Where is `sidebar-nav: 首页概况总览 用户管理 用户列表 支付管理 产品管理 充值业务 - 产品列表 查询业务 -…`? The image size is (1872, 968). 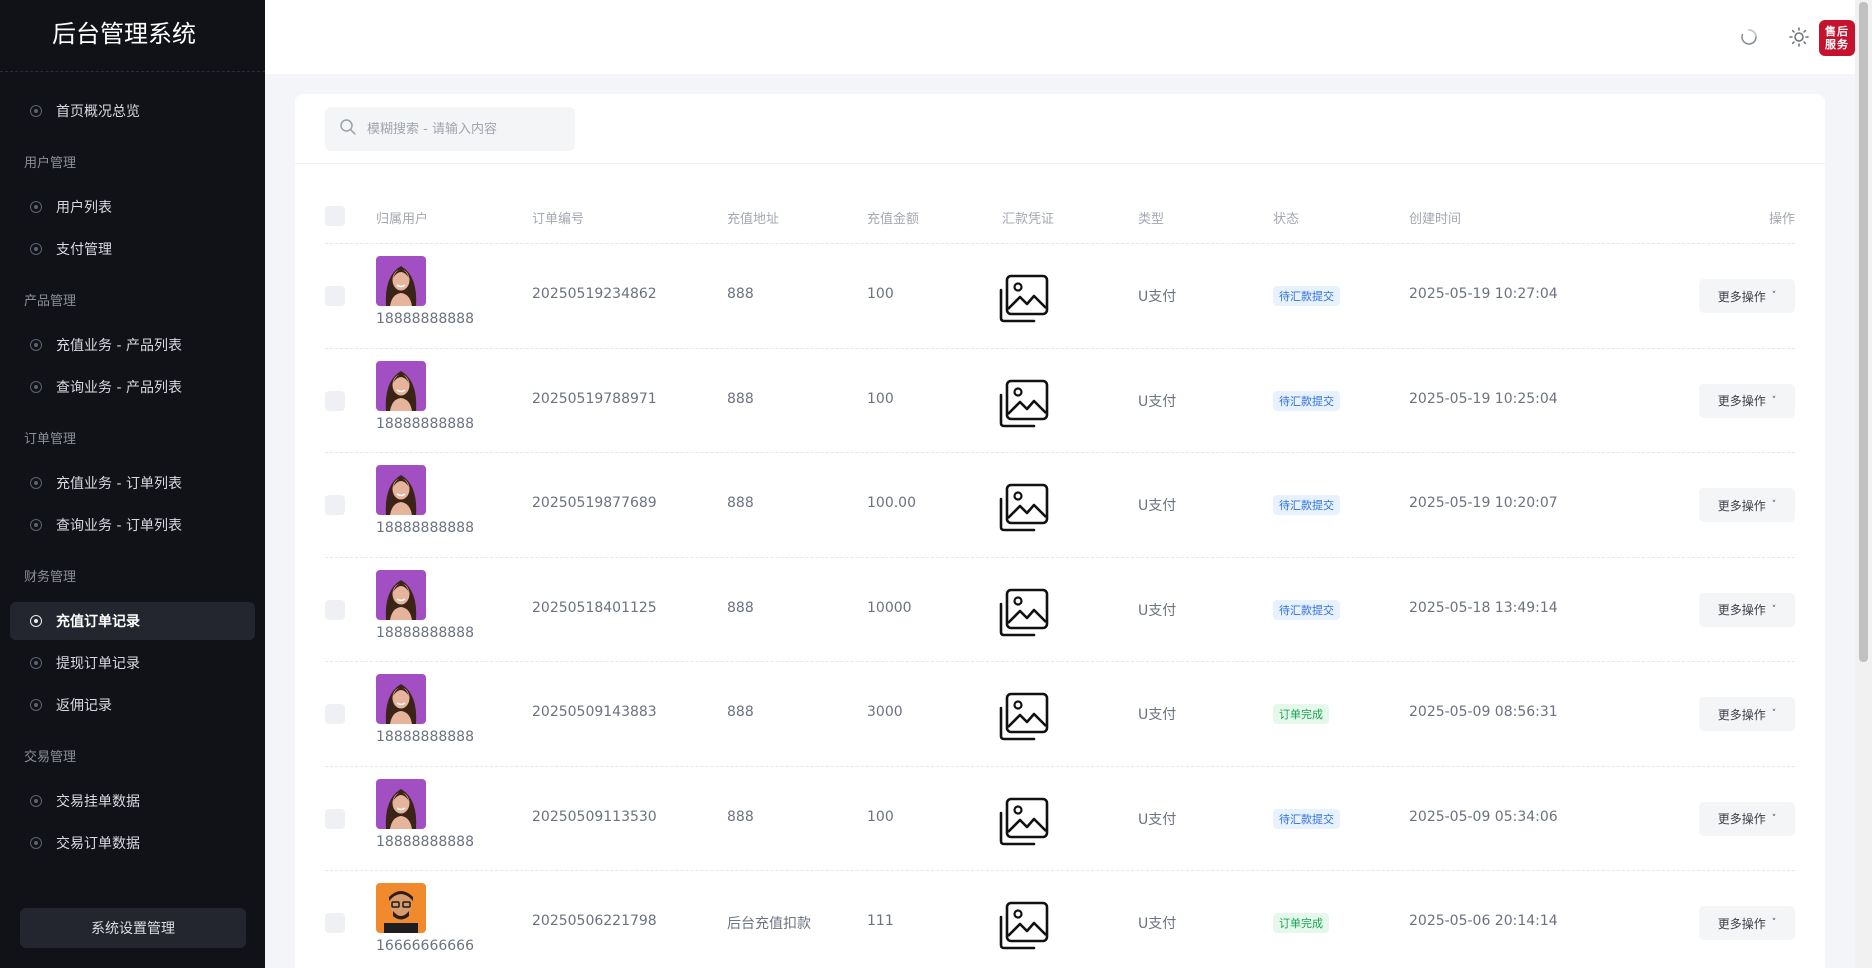
sidebar-nav: 首页概况总览 用户管理 用户列表 支付管理 产品管理 充值业务 - 产品列表 查询业务 -… is located at coordinates (132, 467).